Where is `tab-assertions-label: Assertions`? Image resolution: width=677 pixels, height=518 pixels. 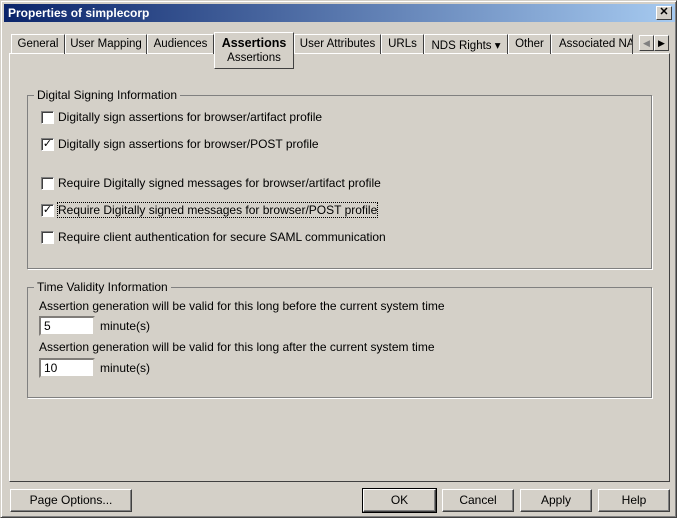
tab-assertions-label: Assertions is located at coordinates (254, 43).